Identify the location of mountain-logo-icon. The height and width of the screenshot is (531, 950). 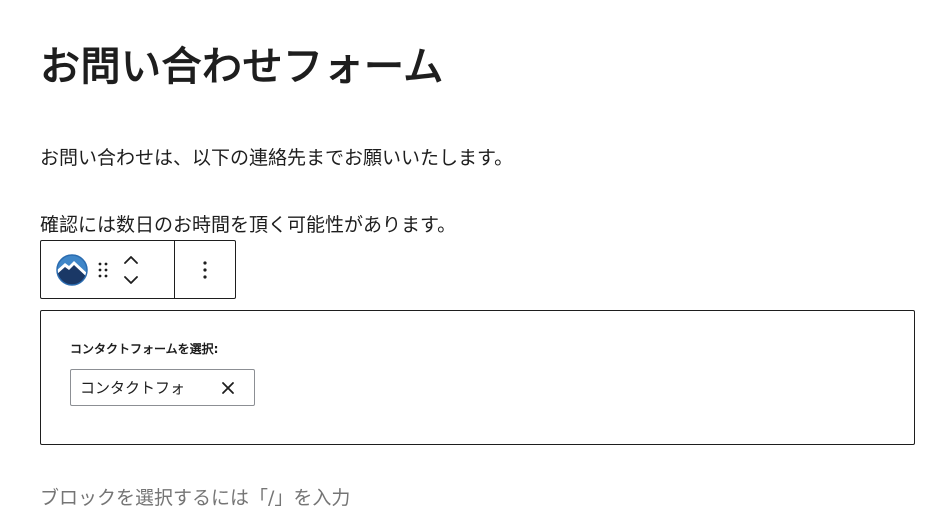
(72, 269).